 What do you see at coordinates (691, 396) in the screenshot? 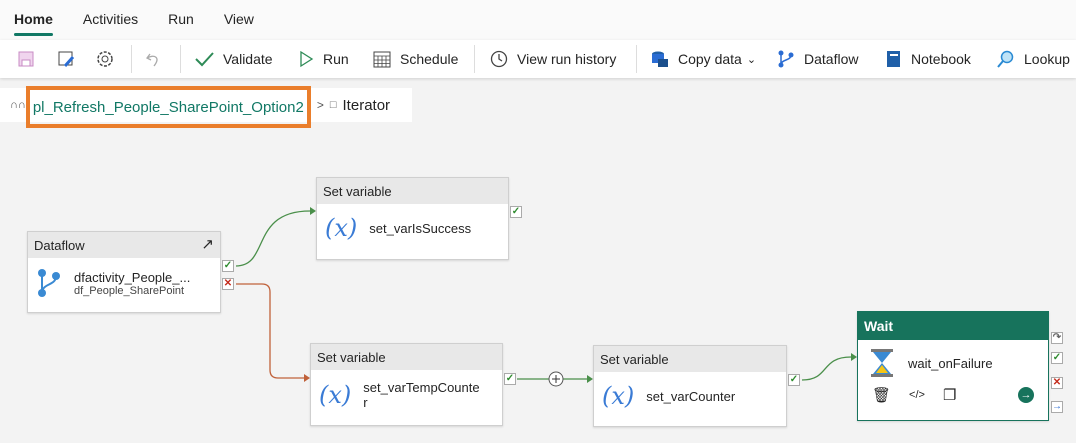
I see `activity-name: set_varCounter` at bounding box center [691, 396].